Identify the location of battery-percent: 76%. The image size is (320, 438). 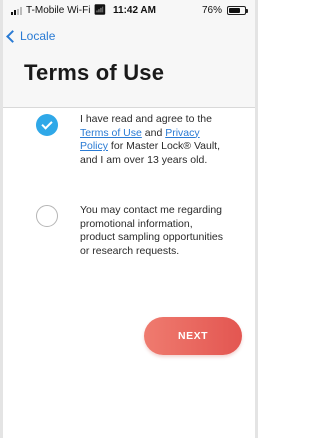
(211, 10).